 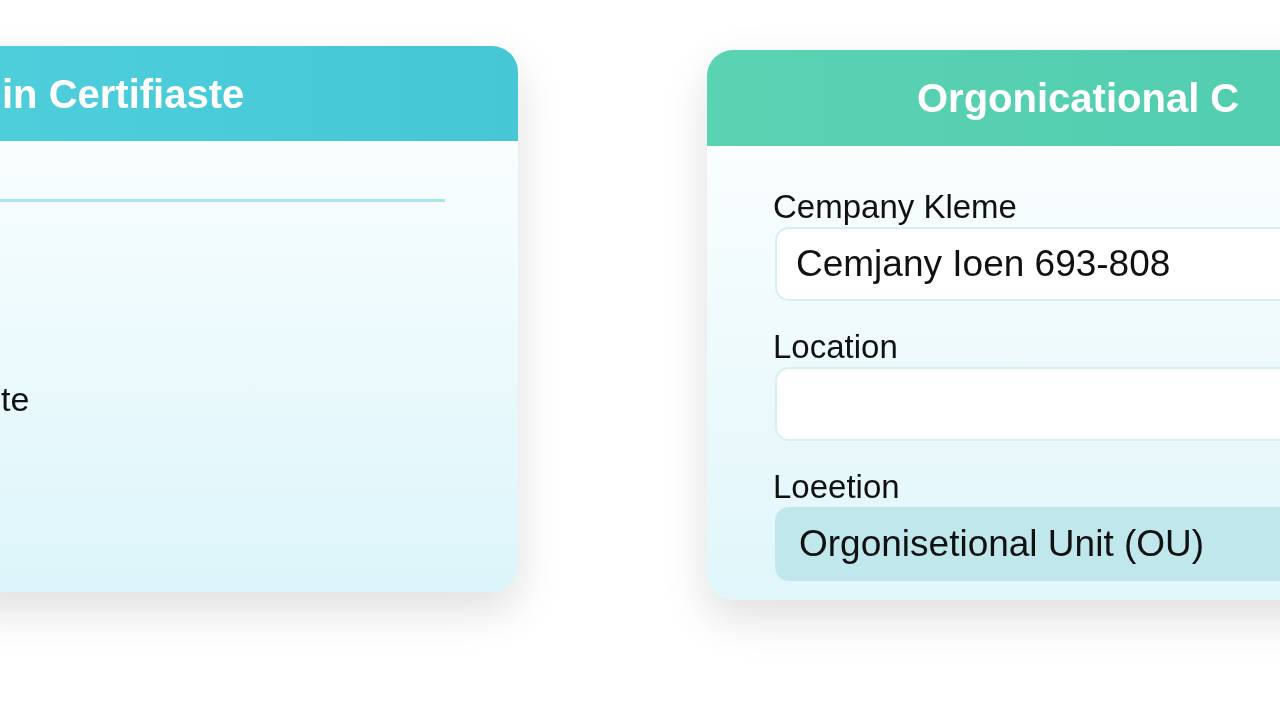 What do you see at coordinates (15, 399) in the screenshot?
I see `card-text: te` at bounding box center [15, 399].